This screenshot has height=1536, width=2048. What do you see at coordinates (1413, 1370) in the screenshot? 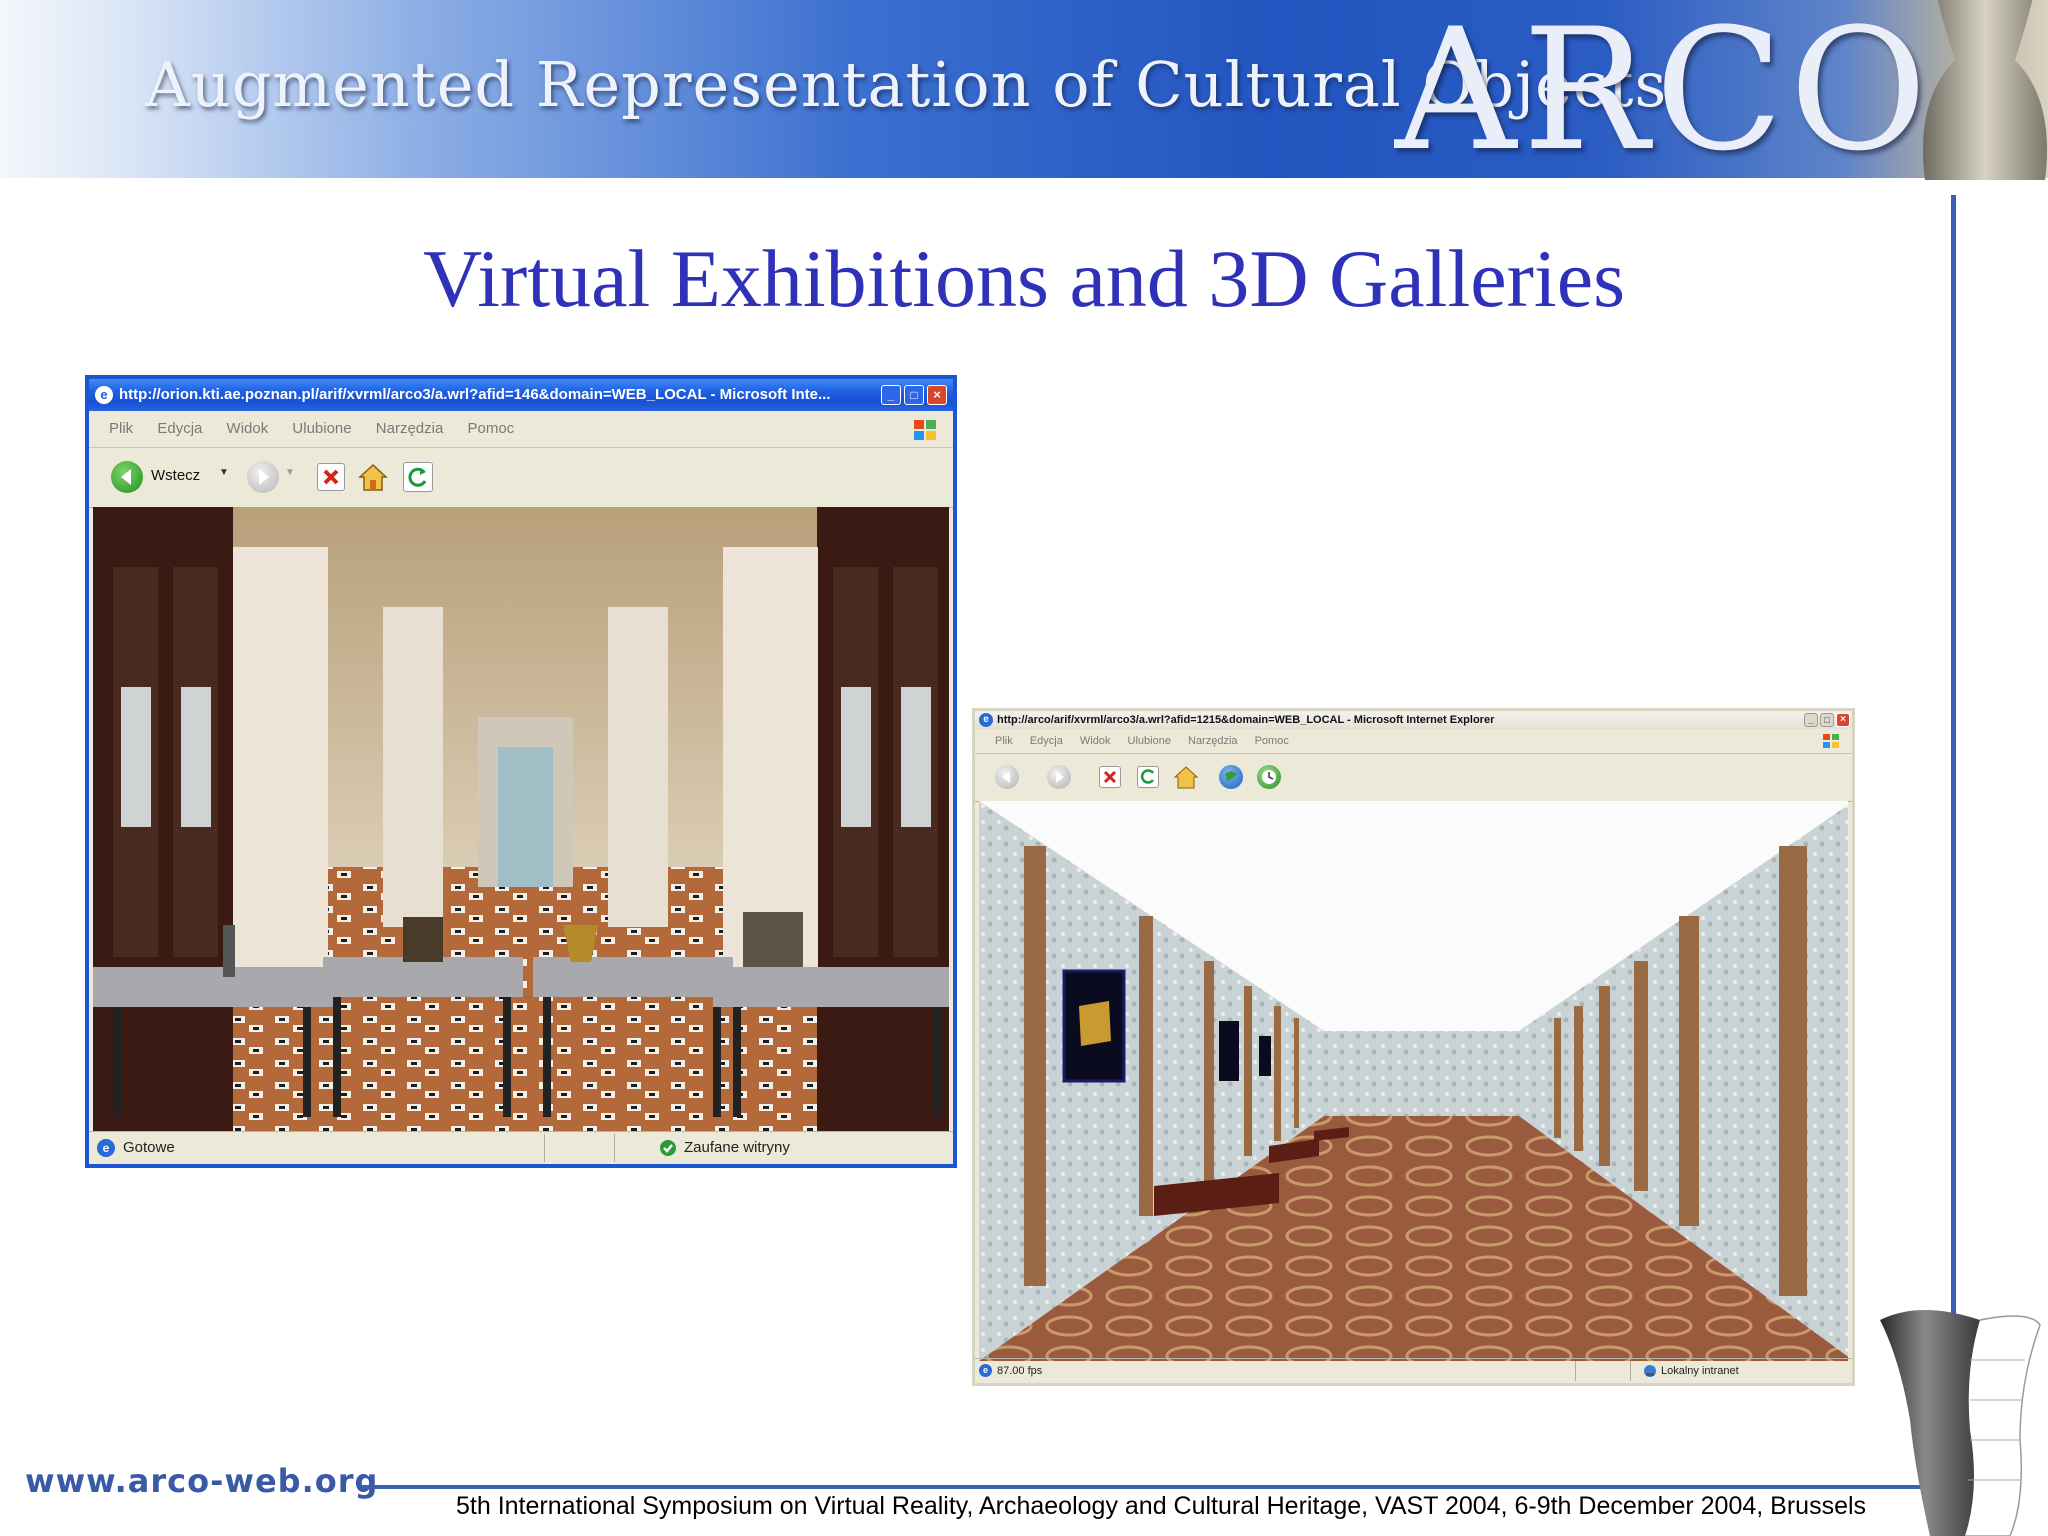
I see `status-bar: e 87.00 fps Lokalny intranet` at bounding box center [1413, 1370].